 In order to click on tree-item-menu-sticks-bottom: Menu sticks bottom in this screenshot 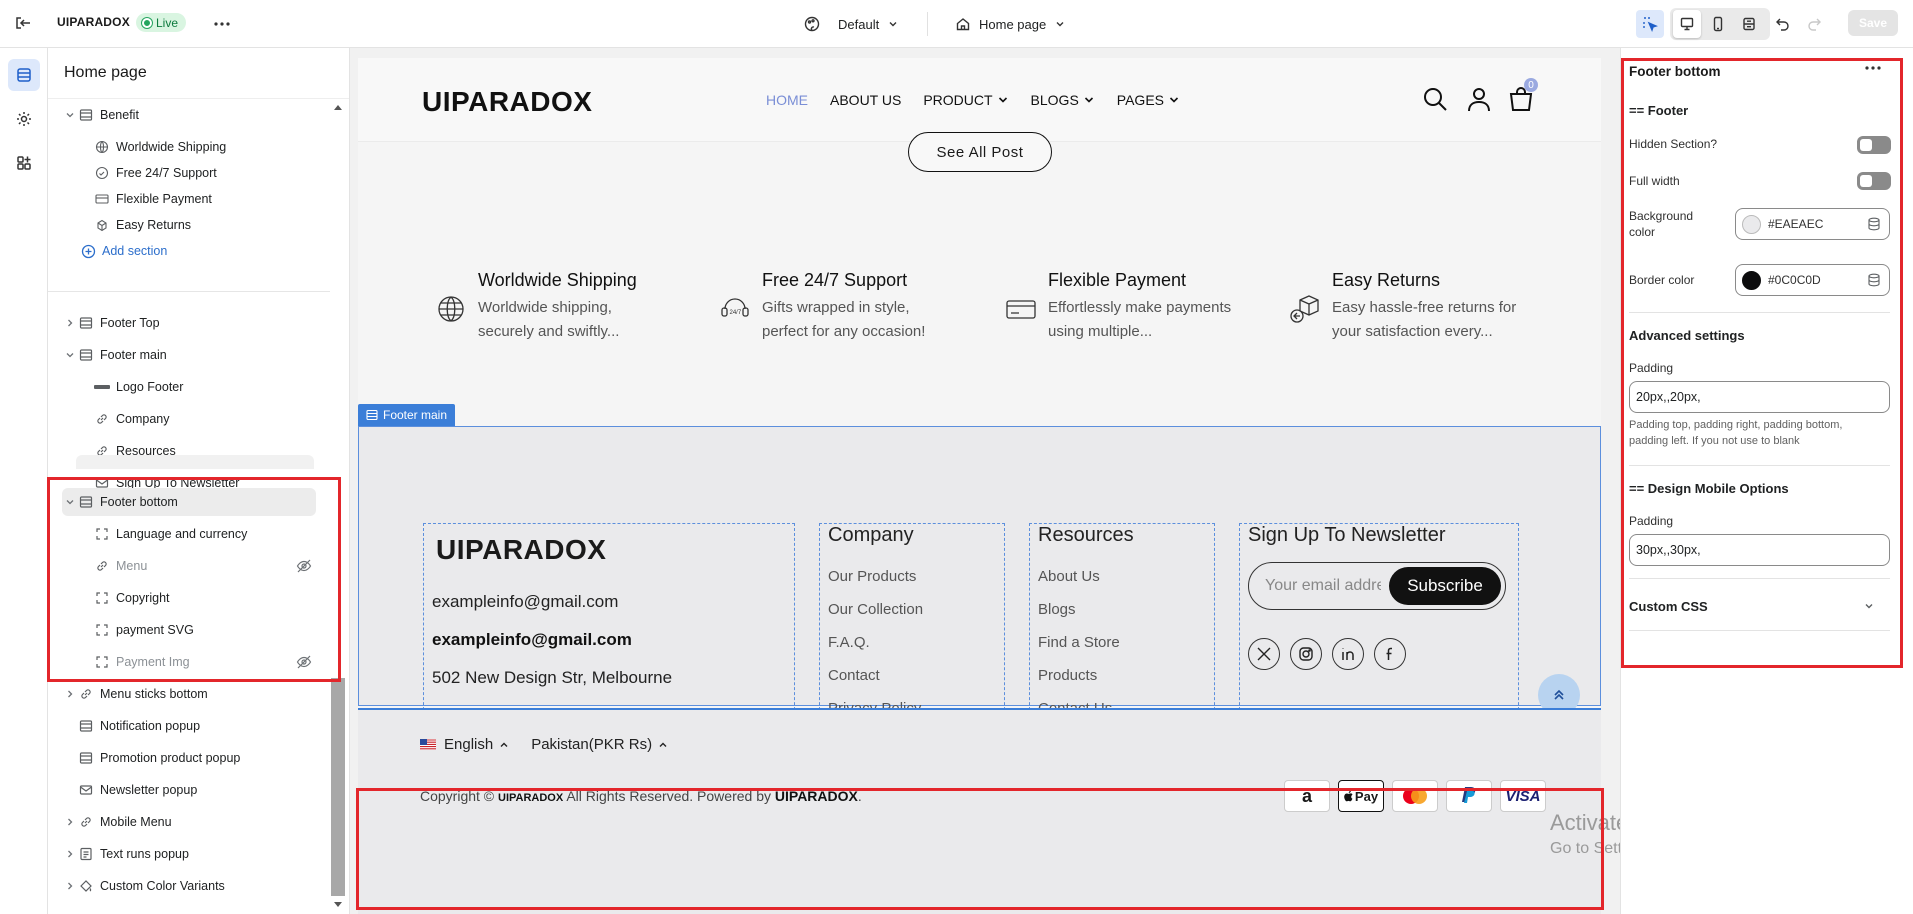, I will do `click(135, 694)`.